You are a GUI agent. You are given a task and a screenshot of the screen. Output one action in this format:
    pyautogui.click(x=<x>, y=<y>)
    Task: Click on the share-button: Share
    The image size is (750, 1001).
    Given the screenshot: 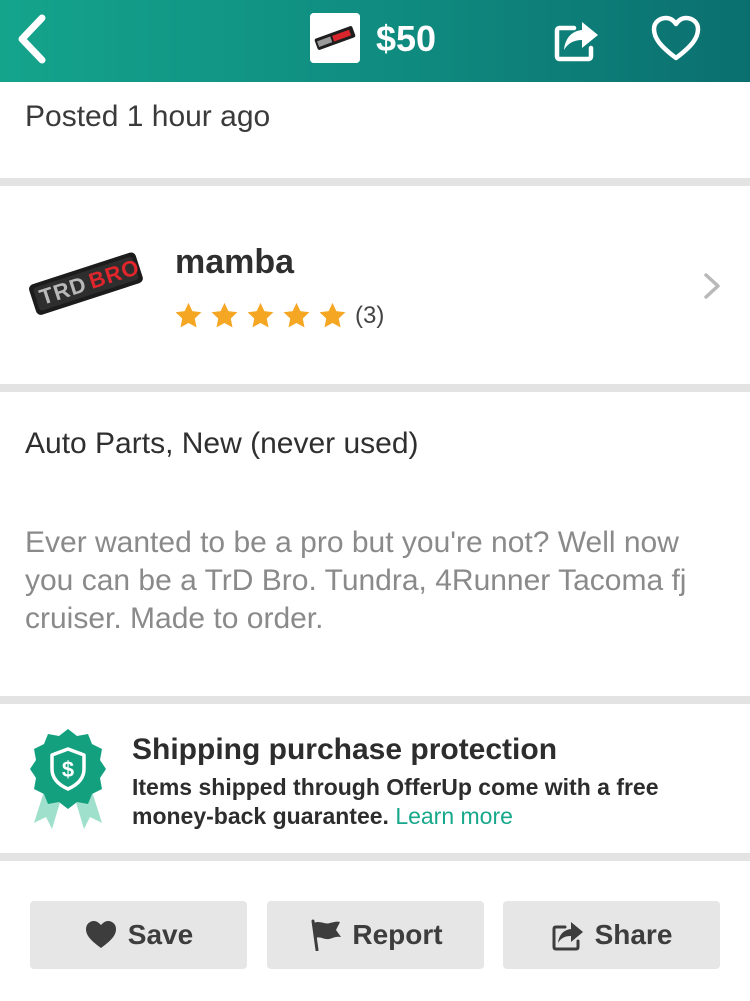 What is the action you would take?
    pyautogui.click(x=611, y=935)
    